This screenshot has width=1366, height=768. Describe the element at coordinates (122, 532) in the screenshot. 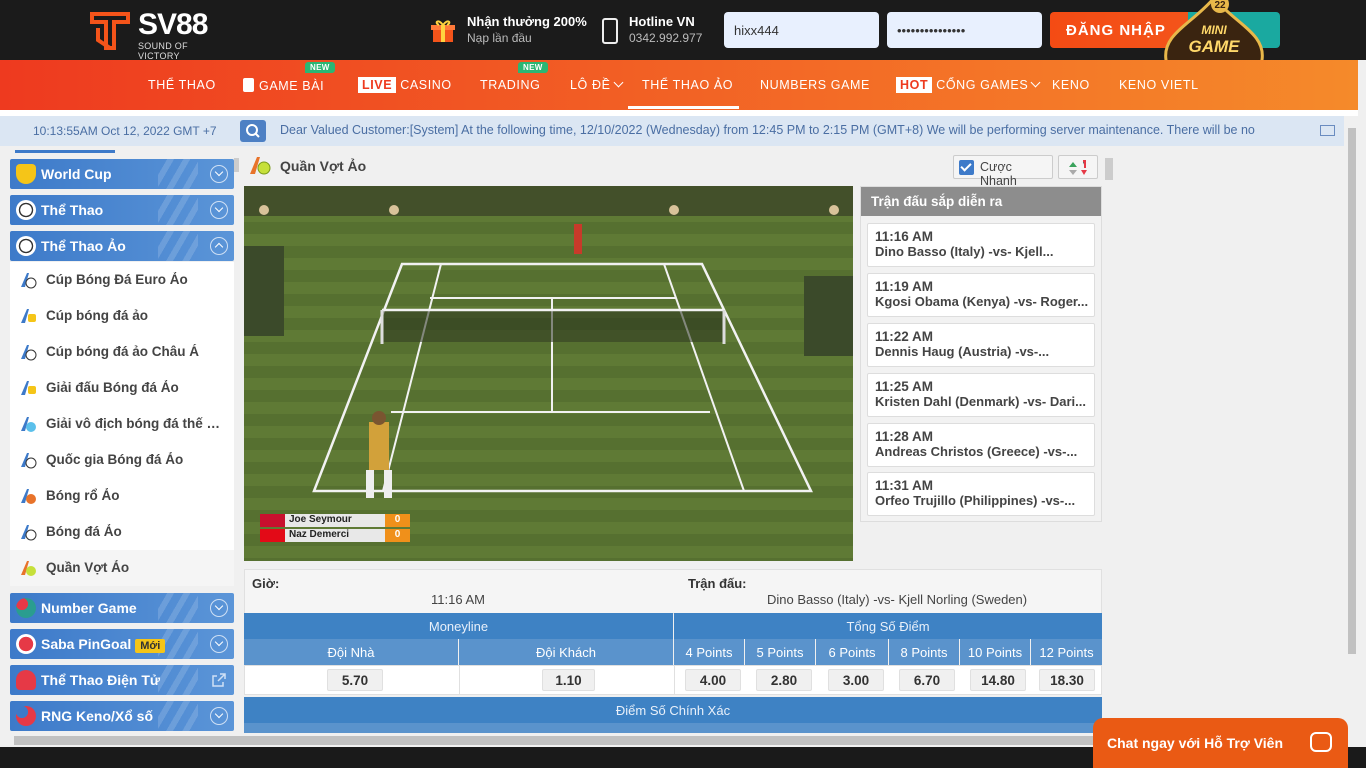

I see `sidebar-item-bong-da-ao: Bóng đá Ảo` at that location.